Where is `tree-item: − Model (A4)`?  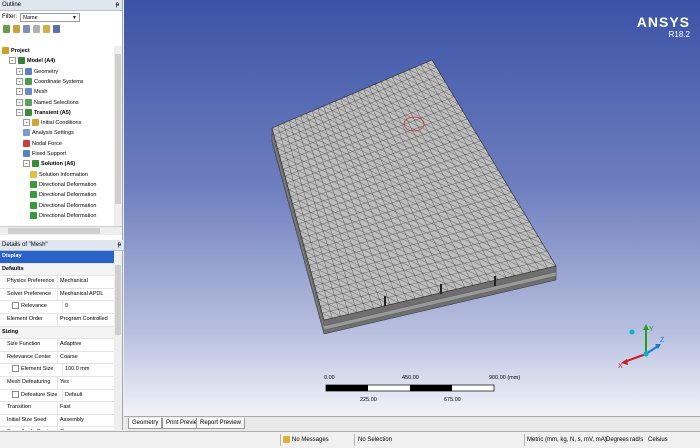 tree-item: − Model (A4) is located at coordinates (32, 61).